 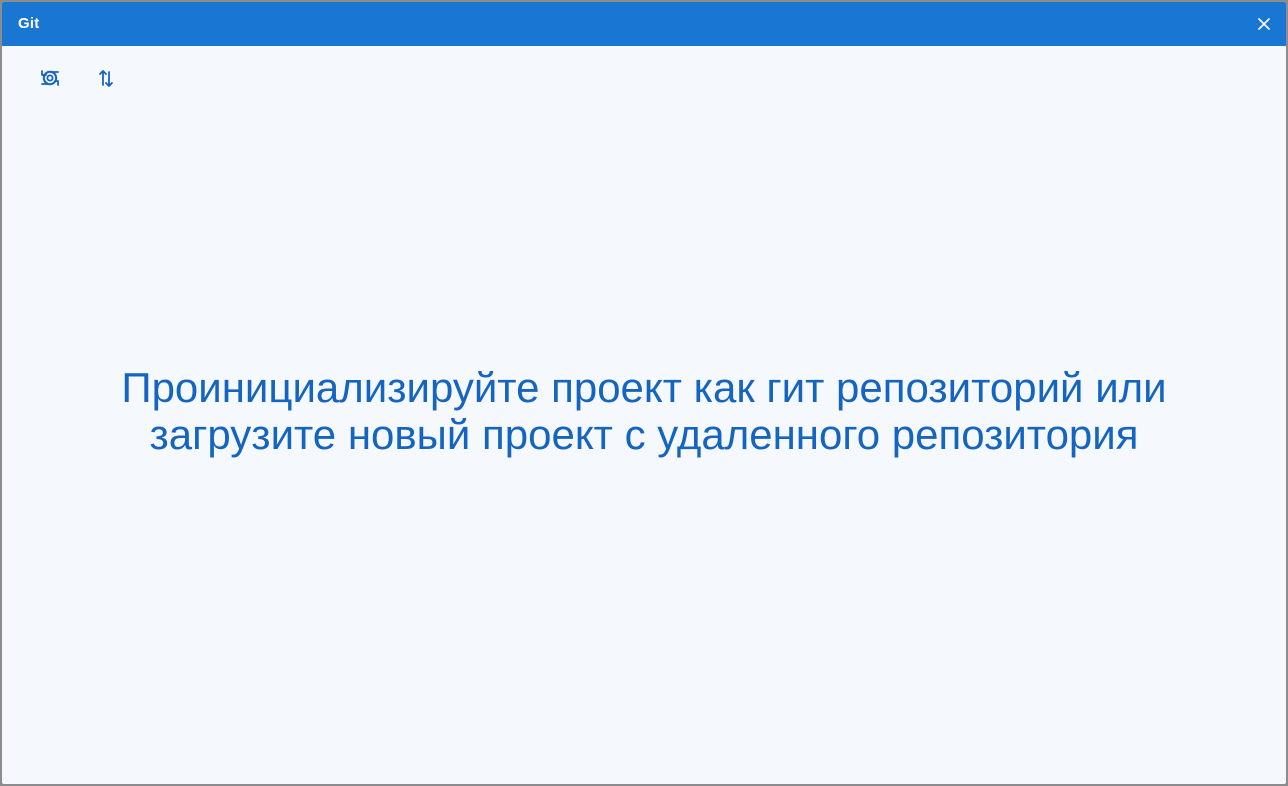 I want to click on close-button, so click(x=1264, y=24).